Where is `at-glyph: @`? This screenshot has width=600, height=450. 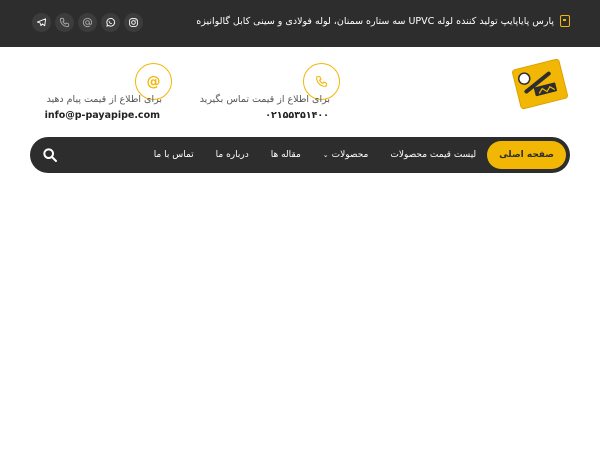 at-glyph: @ is located at coordinates (153, 81).